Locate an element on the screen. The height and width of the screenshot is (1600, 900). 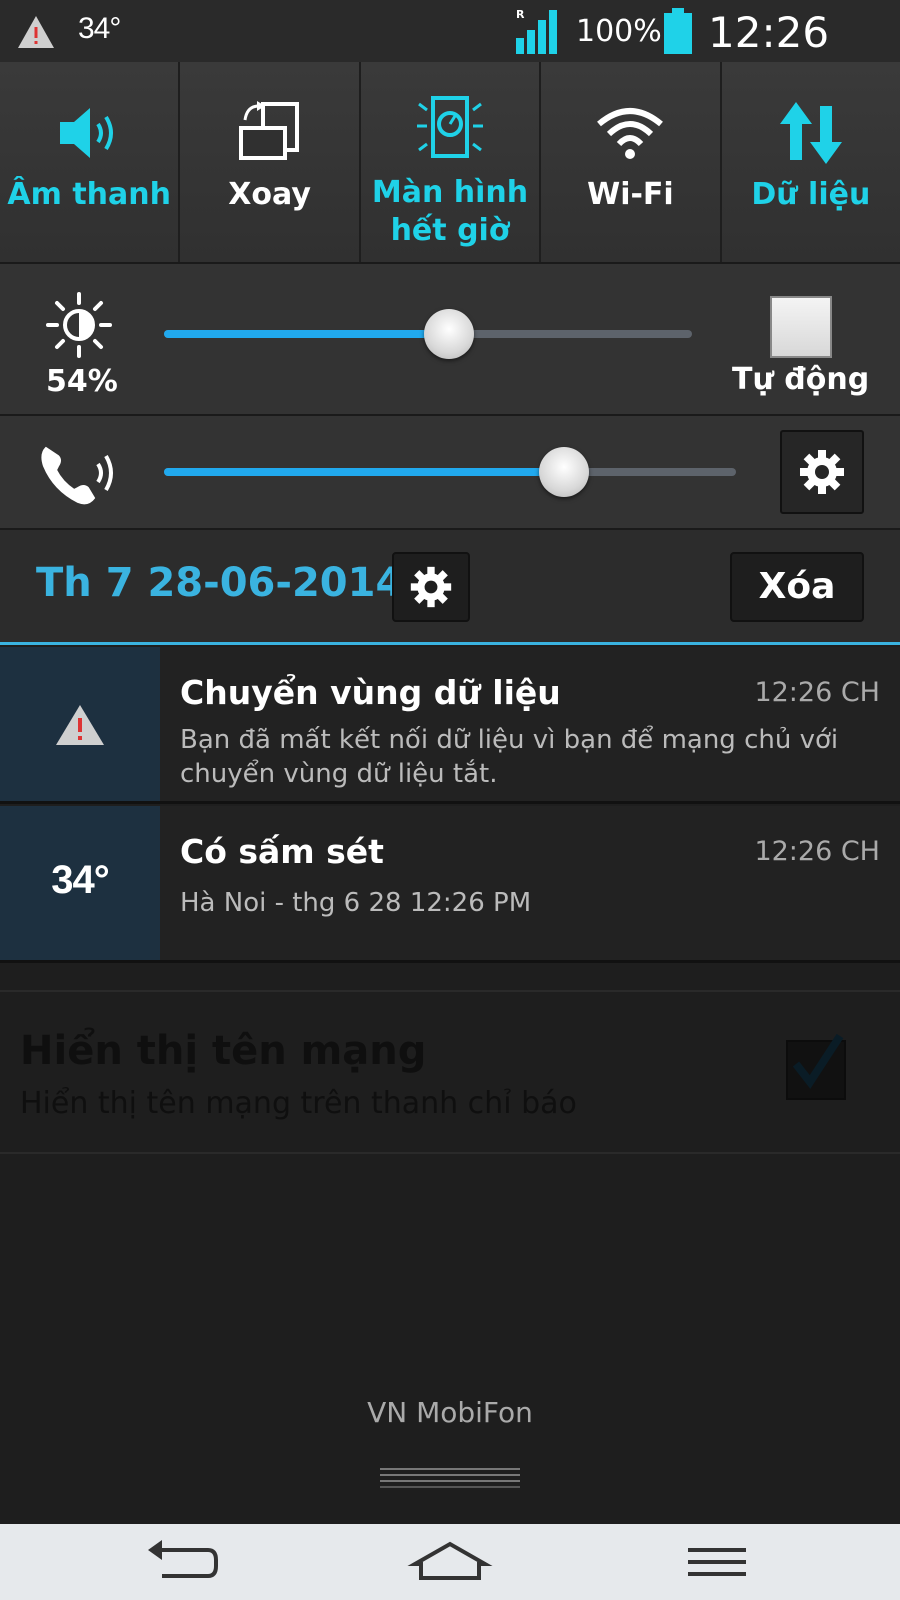
brightness-slider-thumb is located at coordinates (449, 334).